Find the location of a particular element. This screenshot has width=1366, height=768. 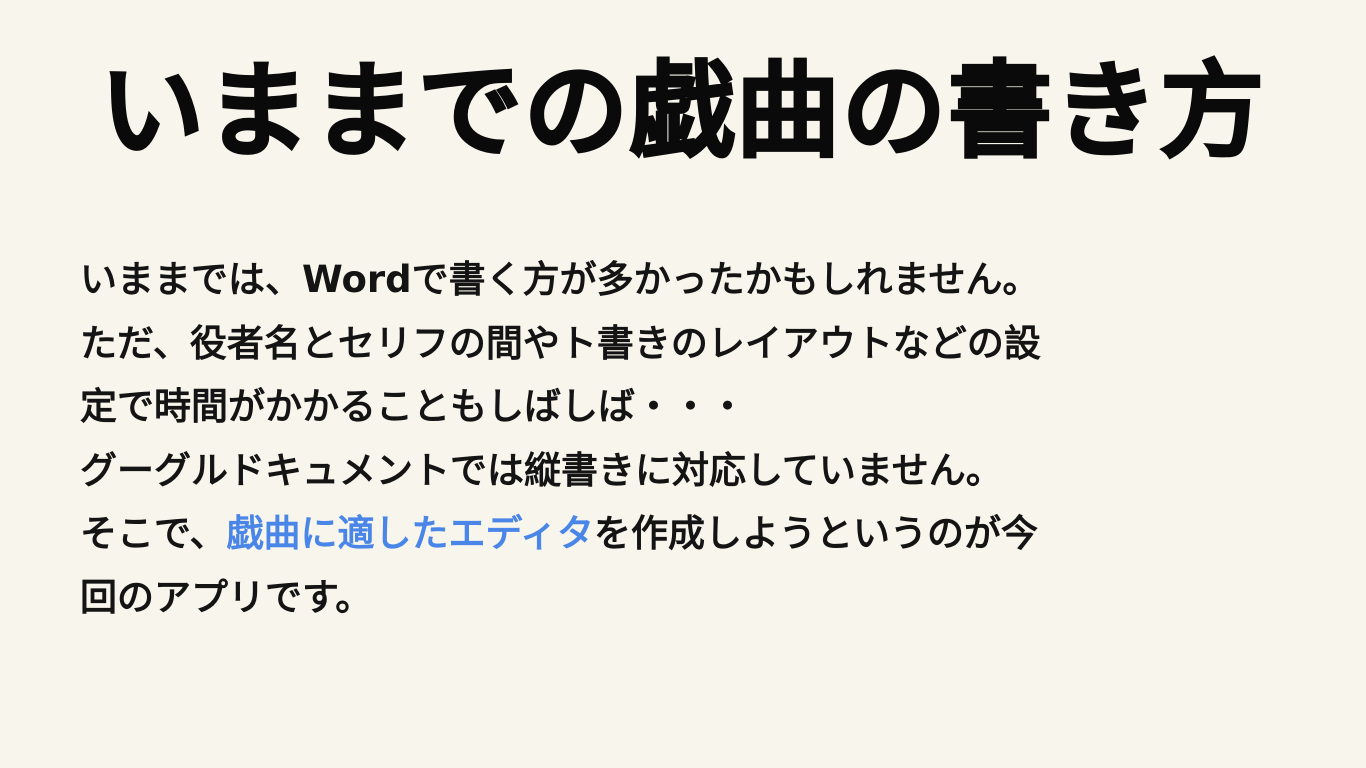

body-line: 定で時間がかかることもしばしば・・・ is located at coordinates (413, 406).